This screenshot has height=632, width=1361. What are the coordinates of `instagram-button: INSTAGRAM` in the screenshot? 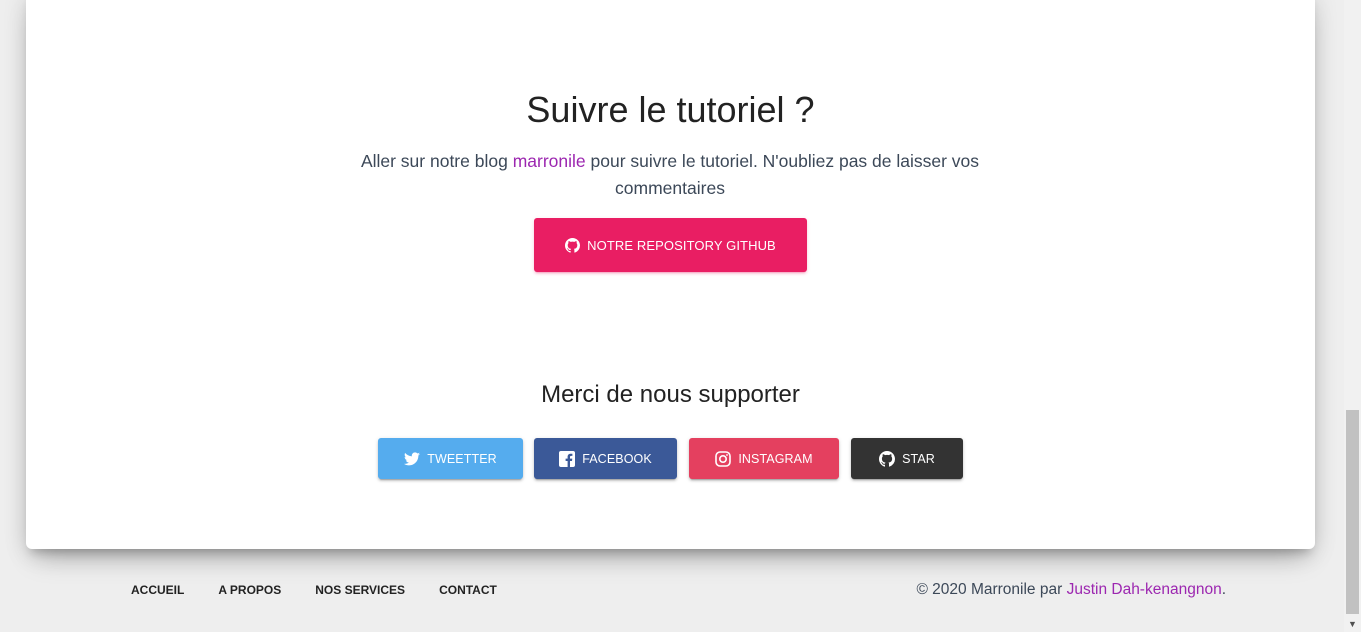 It's located at (764, 458).